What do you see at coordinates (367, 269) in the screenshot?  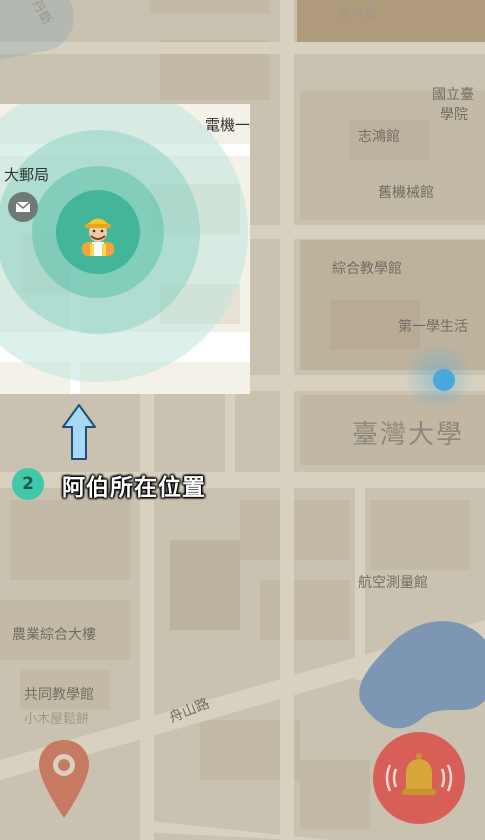 I see `teaching-building-label: 綜合教學館` at bounding box center [367, 269].